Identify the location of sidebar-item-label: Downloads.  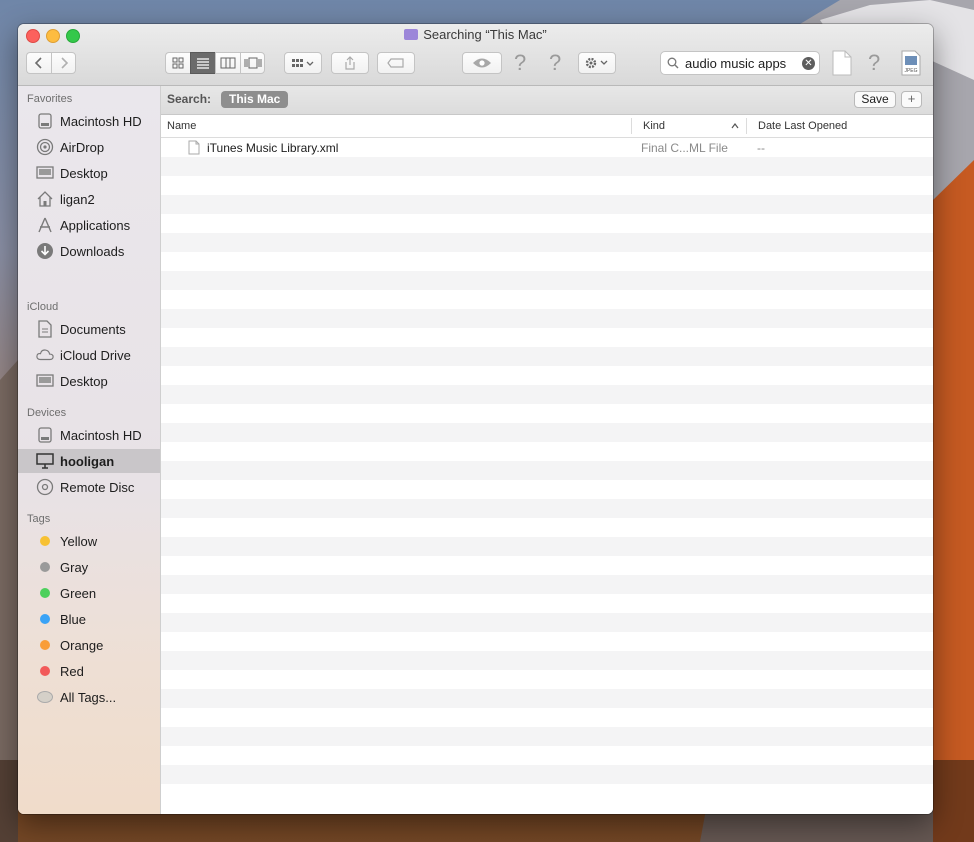
(92, 251).